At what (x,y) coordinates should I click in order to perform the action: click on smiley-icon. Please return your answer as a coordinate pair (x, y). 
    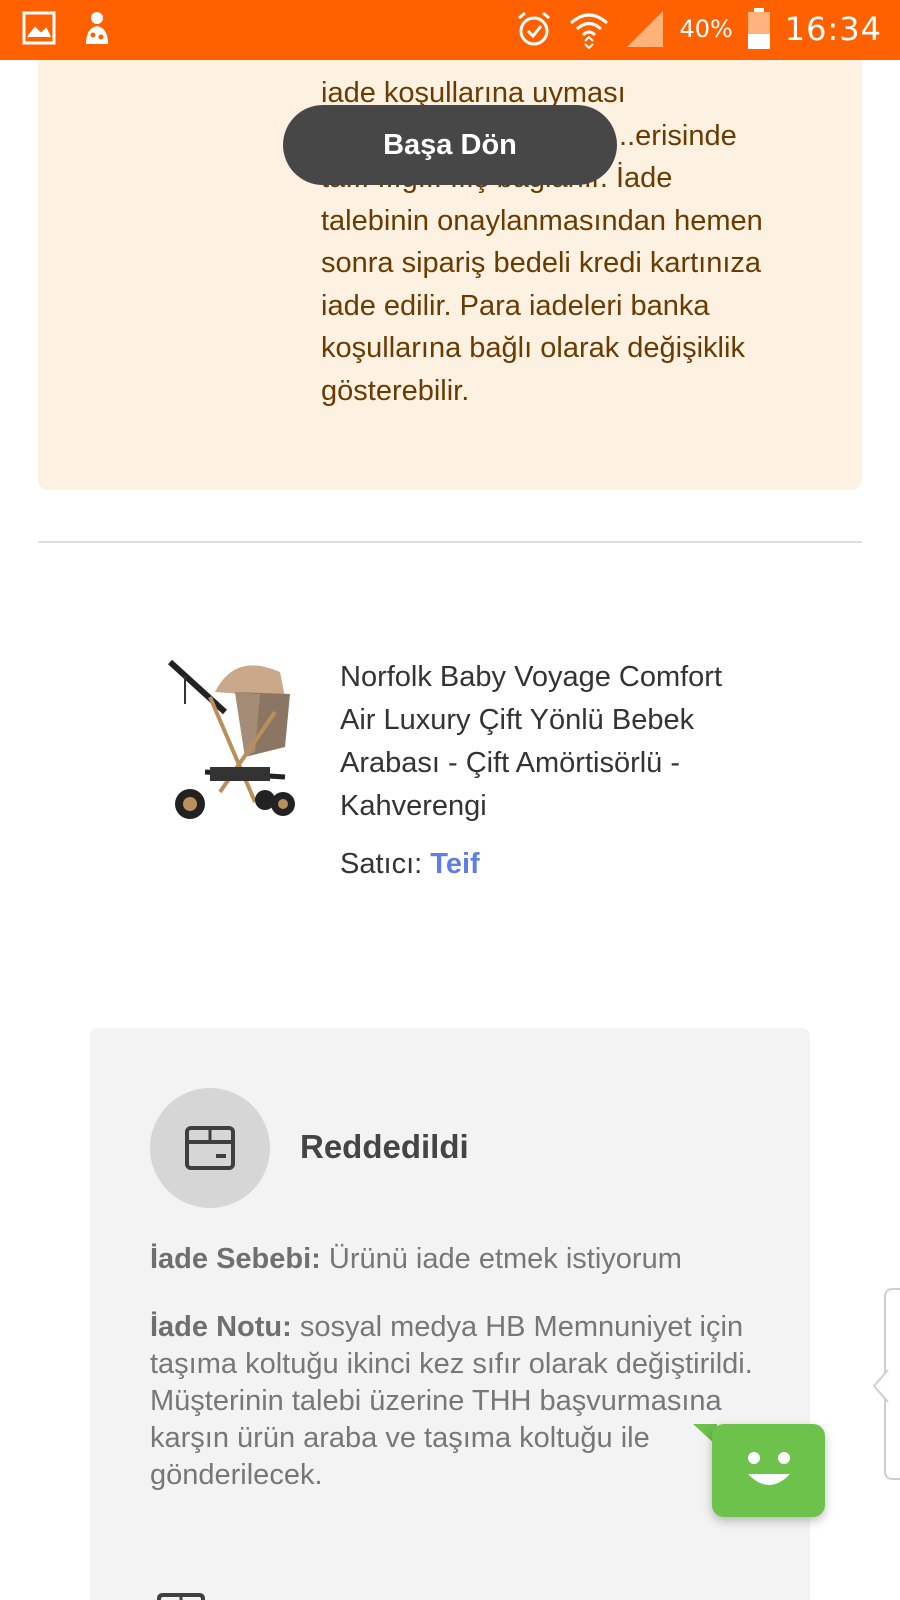
    Looking at the image, I should click on (769, 1468).